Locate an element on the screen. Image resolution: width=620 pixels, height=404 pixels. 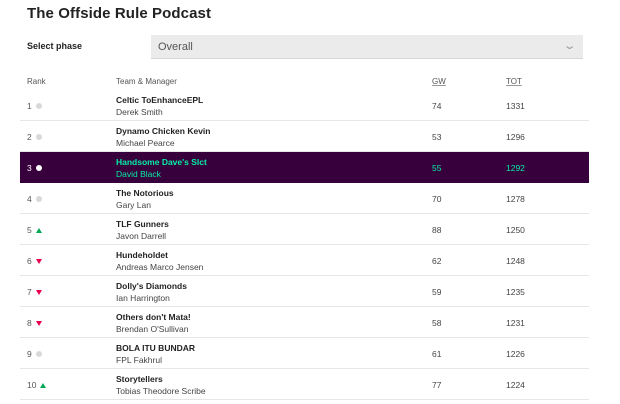
total-points: 1224 is located at coordinates (515, 385).